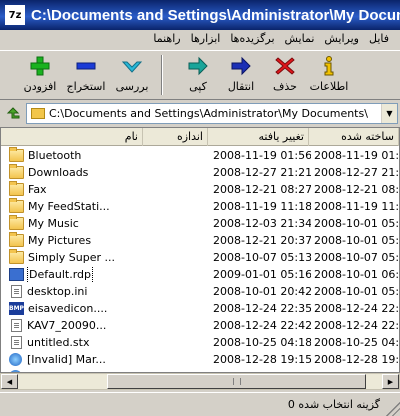 This screenshot has height=416, width=400. What do you see at coordinates (55, 155) in the screenshot?
I see `file-name: Bluetooth` at bounding box center [55, 155].